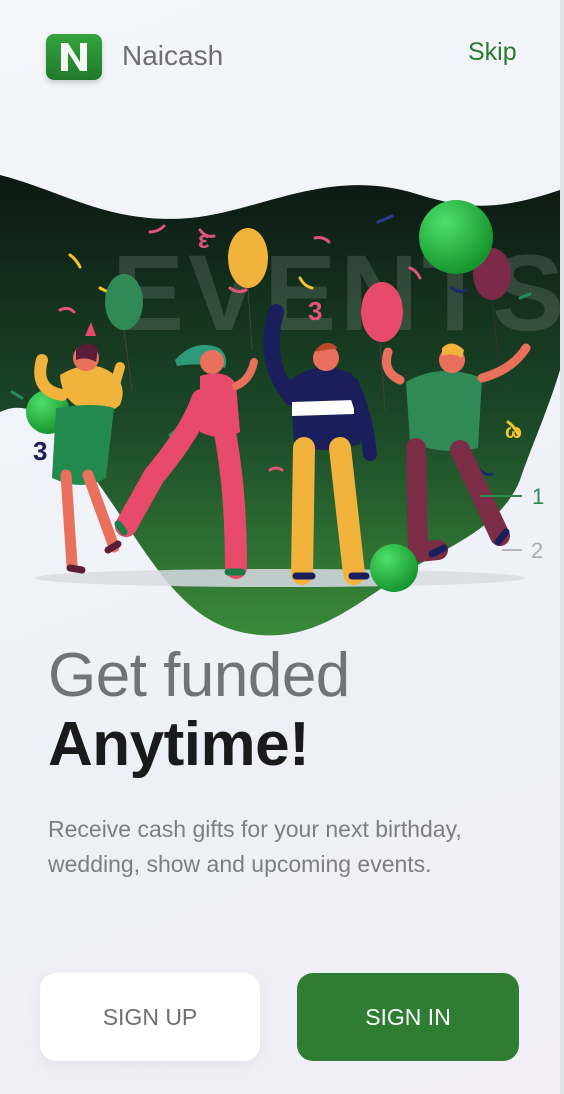 The height and width of the screenshot is (1094, 564). What do you see at coordinates (203, 240) in the screenshot?
I see `svg-text: ε` at bounding box center [203, 240].